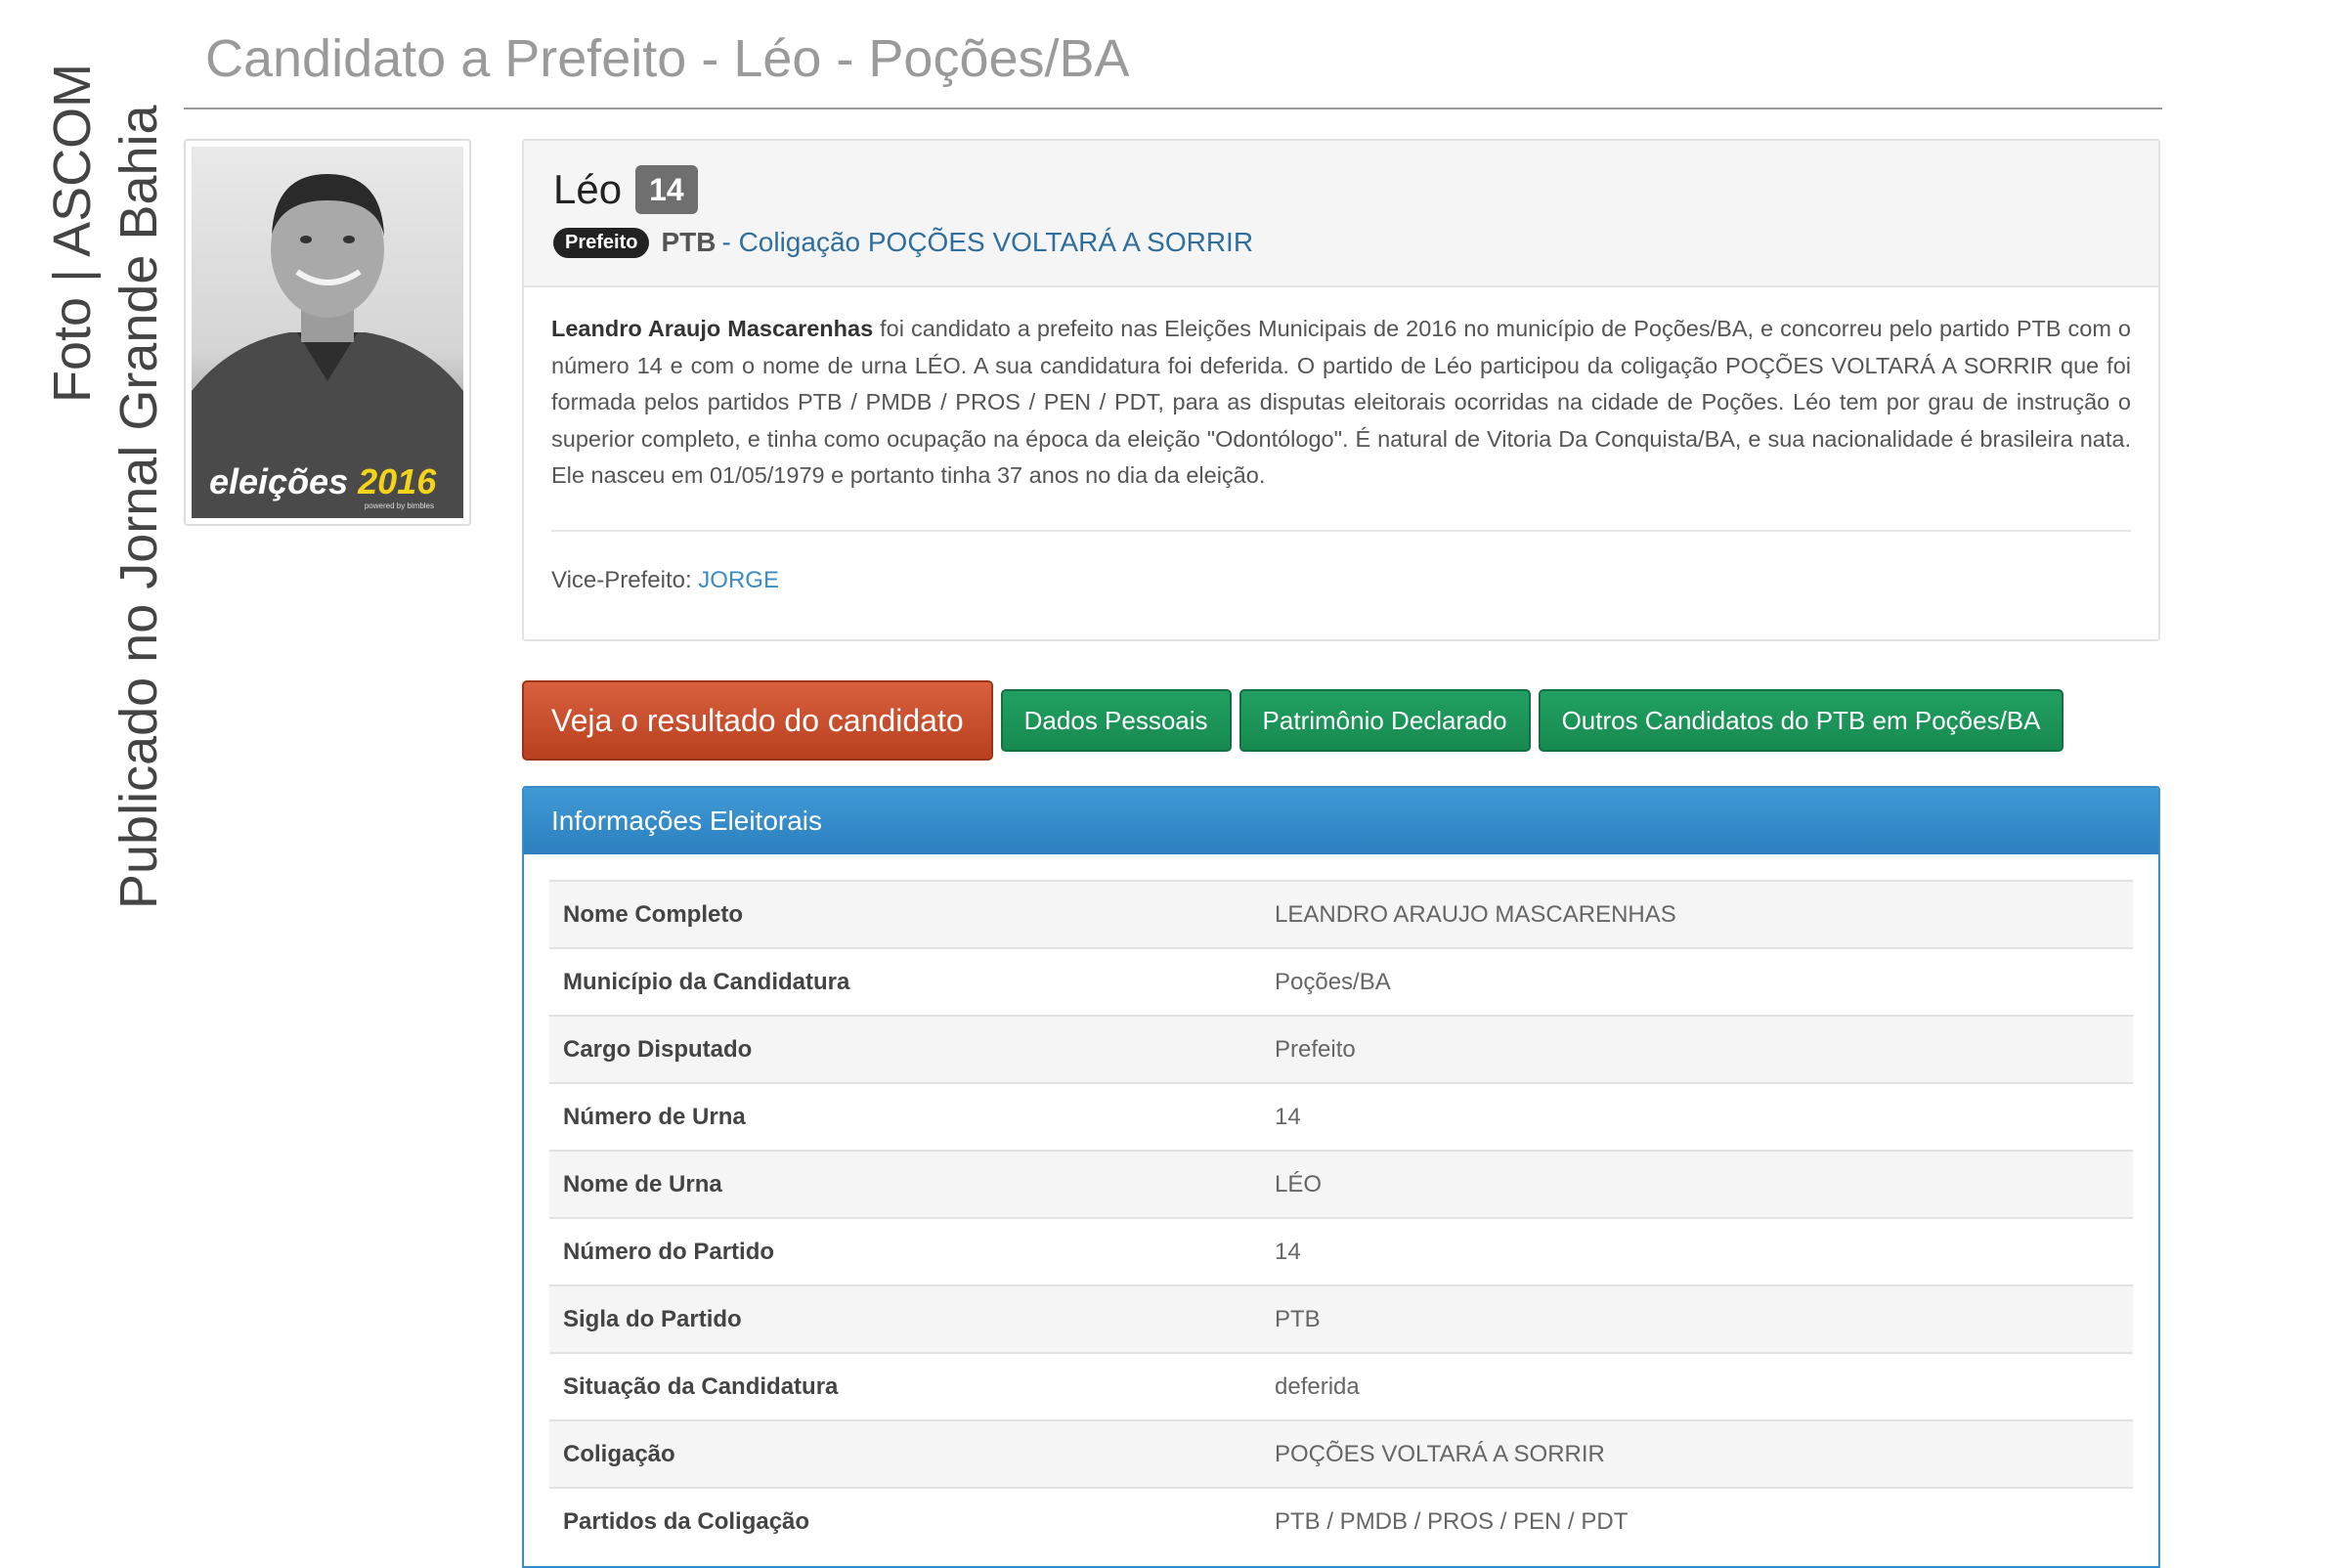 The image size is (2346, 1568). I want to click on row-value: Prefeito, so click(1697, 1049).